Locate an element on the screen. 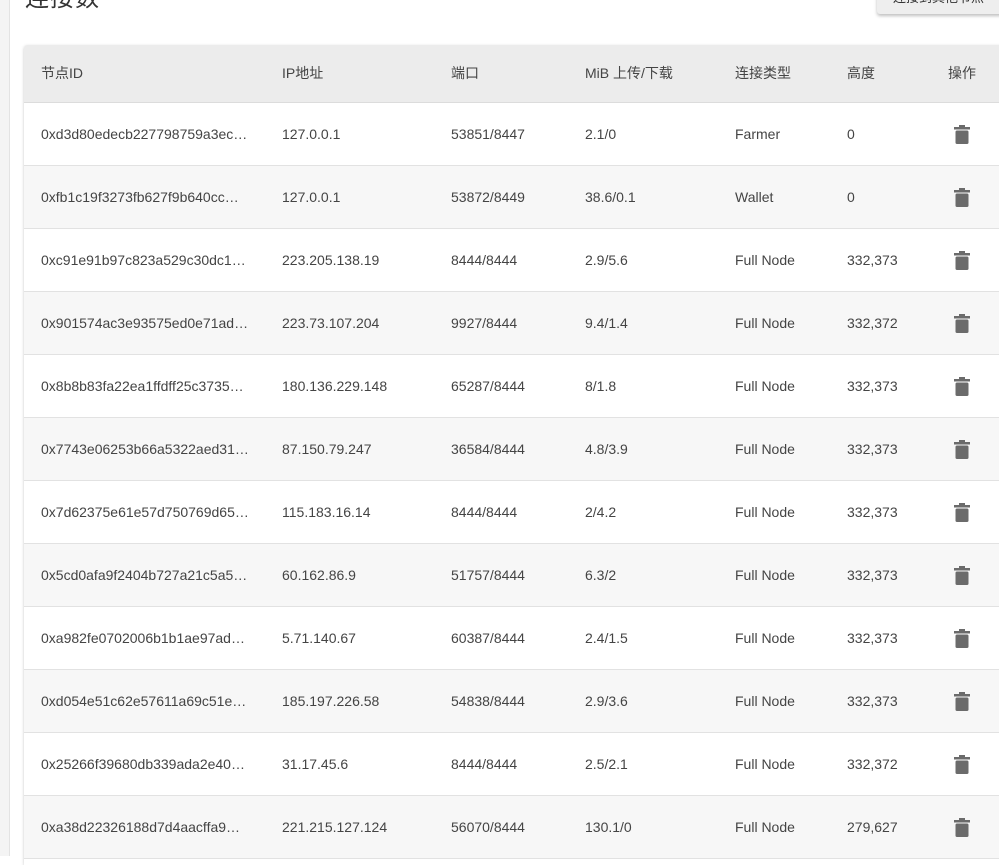  ip-cell: 87.150.79.247 is located at coordinates (327, 449).